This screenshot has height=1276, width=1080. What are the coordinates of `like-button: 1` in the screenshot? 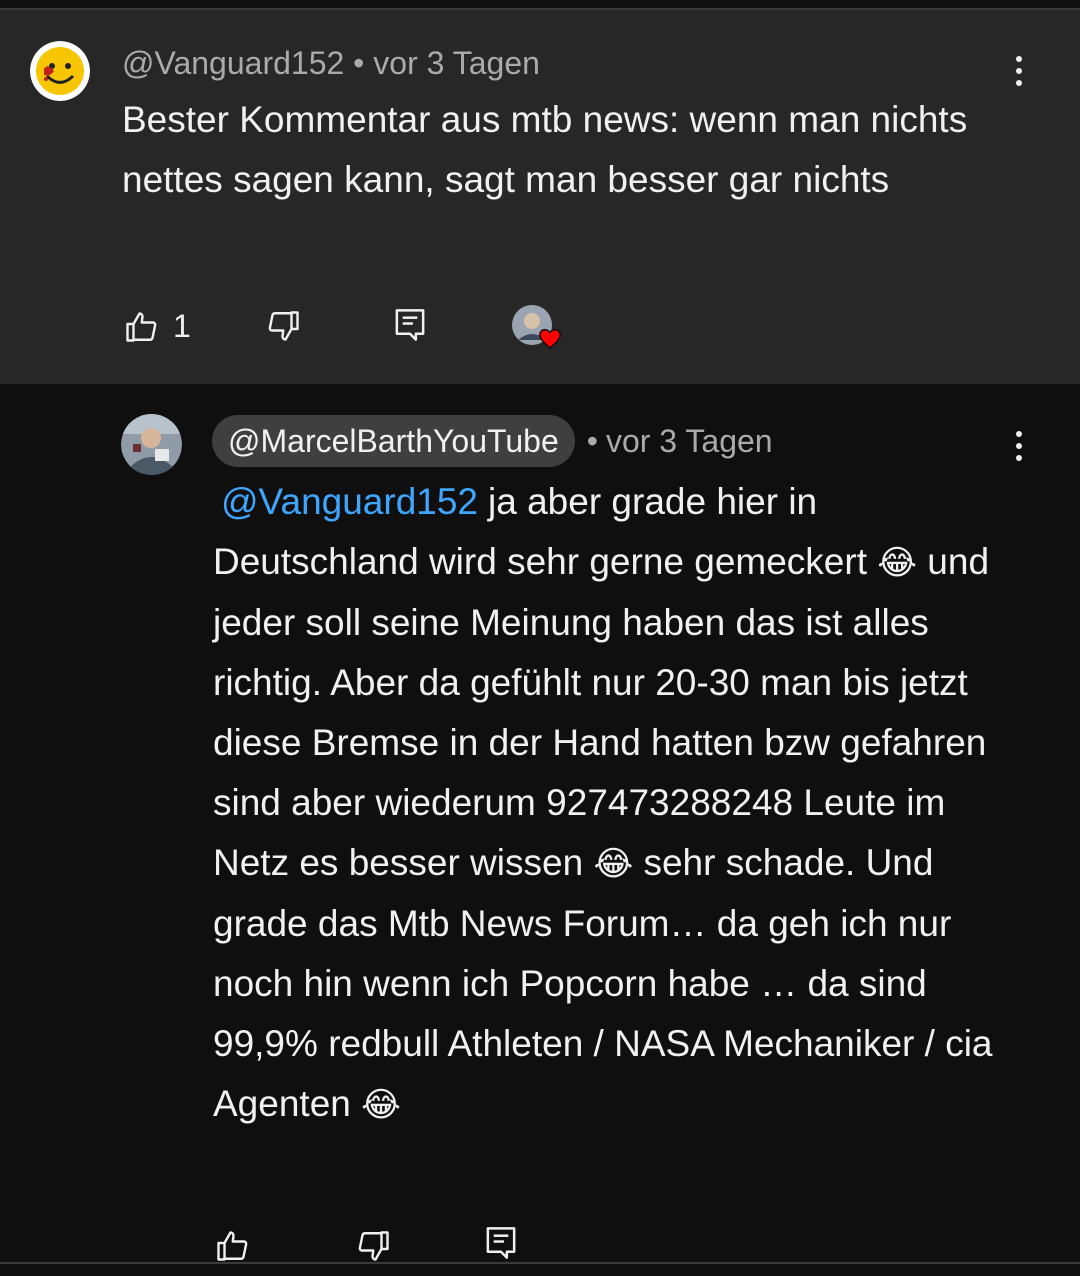 It's located at (157, 326).